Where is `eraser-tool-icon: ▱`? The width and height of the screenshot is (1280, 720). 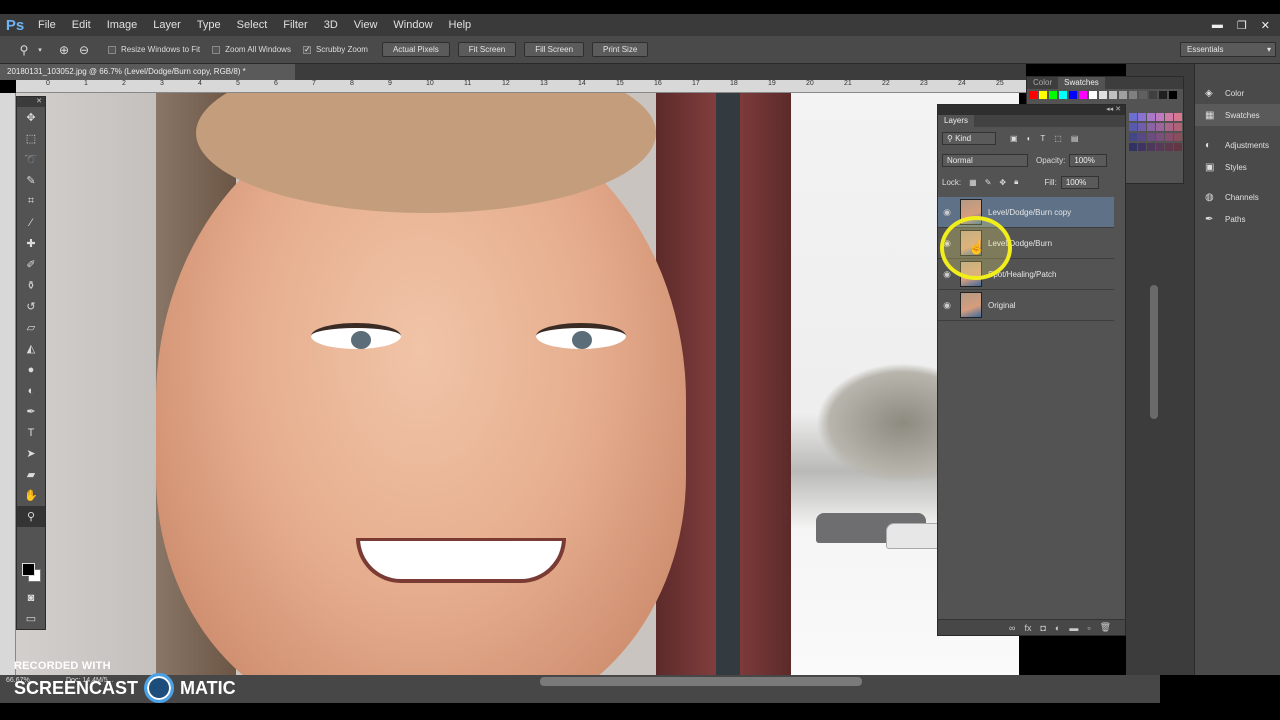
eraser-tool-icon: ▱ is located at coordinates (31, 327).